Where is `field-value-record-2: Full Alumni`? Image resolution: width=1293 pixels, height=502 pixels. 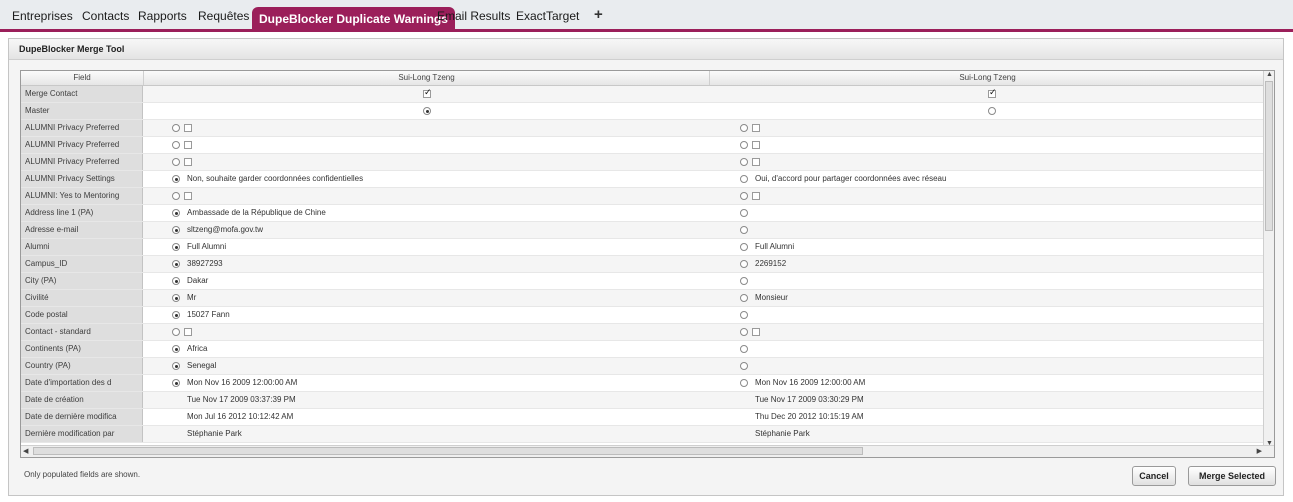
field-value-record-2: Full Alumni is located at coordinates (775, 246).